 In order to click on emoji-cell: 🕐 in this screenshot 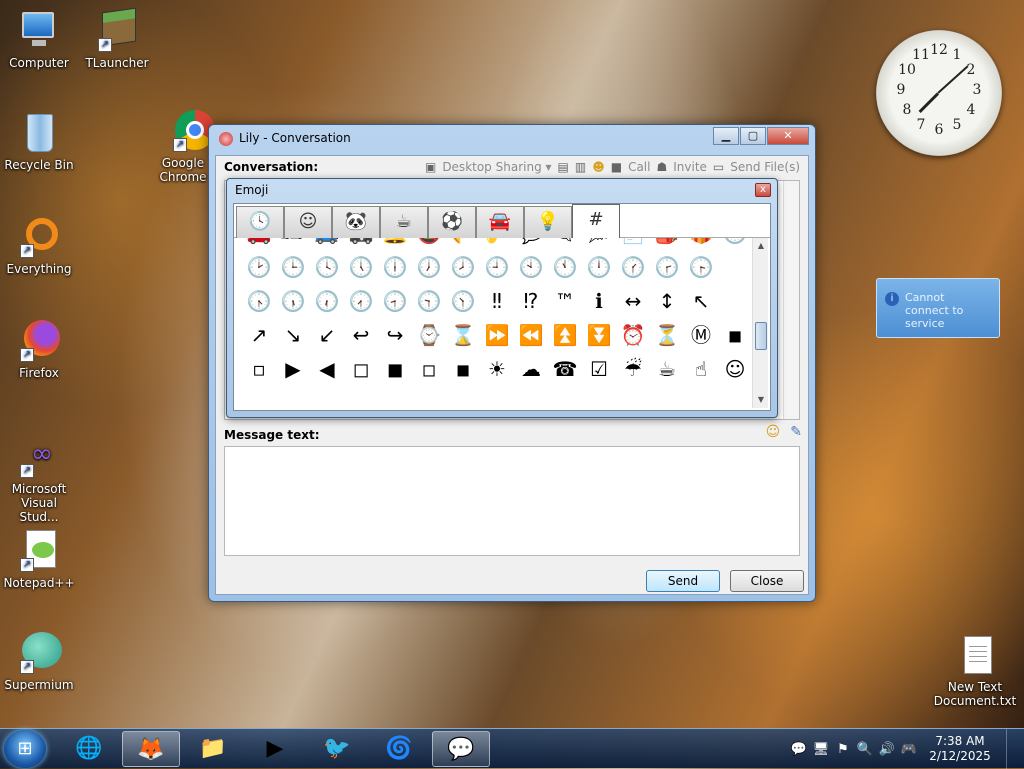, I will do `click(735, 244)`.